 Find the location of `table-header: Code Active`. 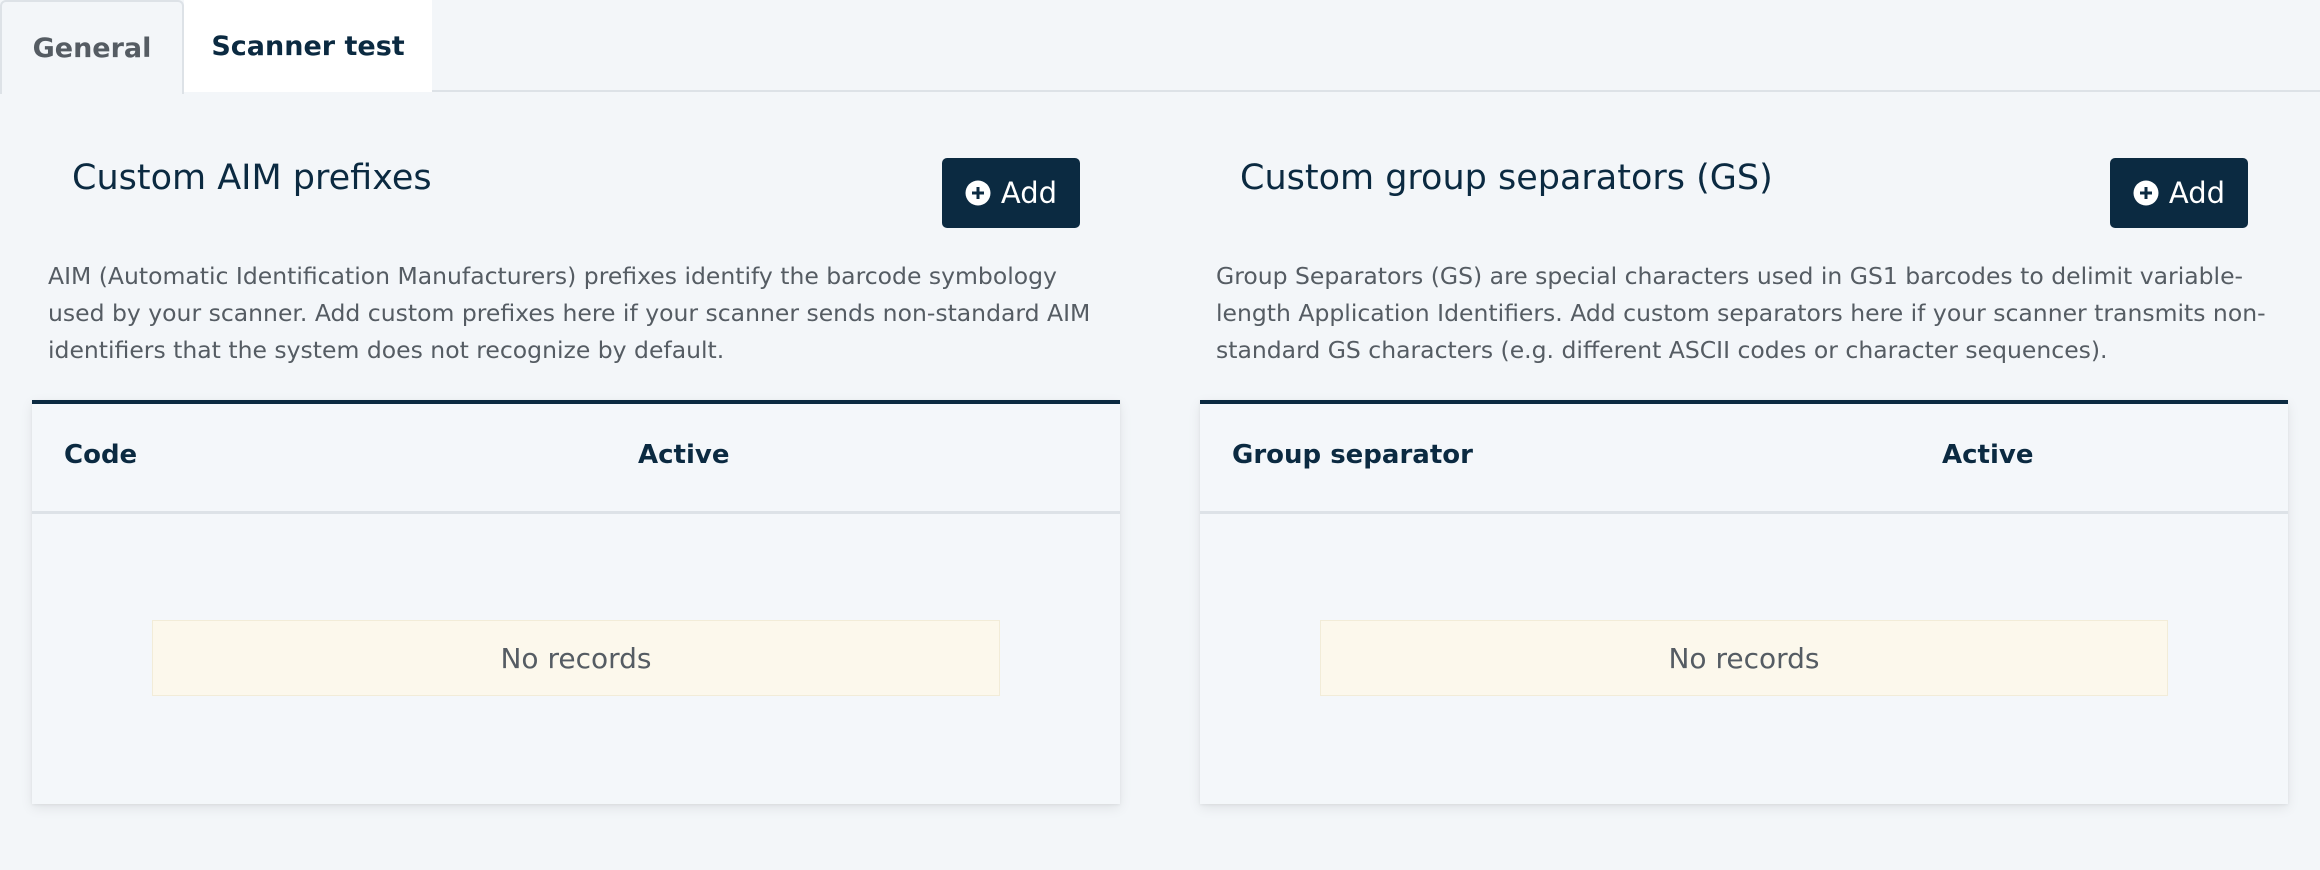

table-header: Code Active is located at coordinates (576, 459).